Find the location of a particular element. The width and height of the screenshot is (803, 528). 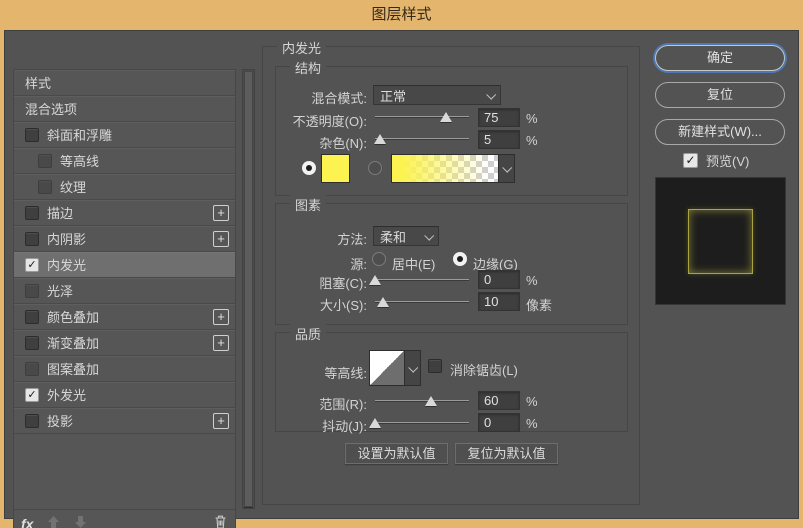

reset-default-button: 复位为默认值 is located at coordinates (506, 453).